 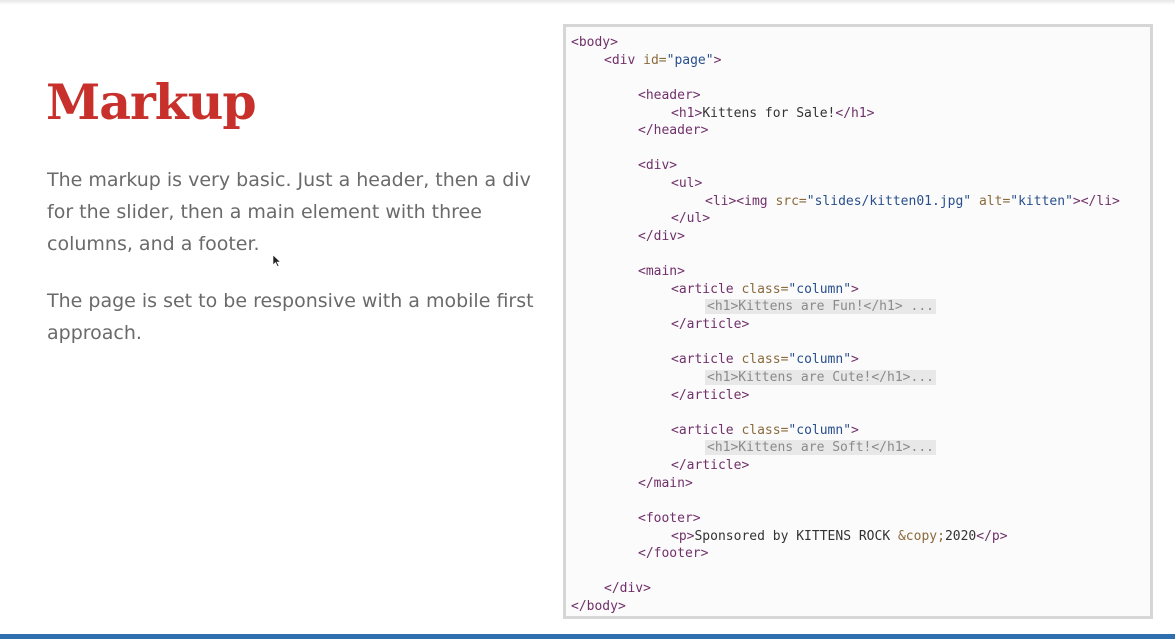 I want to click on code-token: </h1>, so click(x=855, y=113).